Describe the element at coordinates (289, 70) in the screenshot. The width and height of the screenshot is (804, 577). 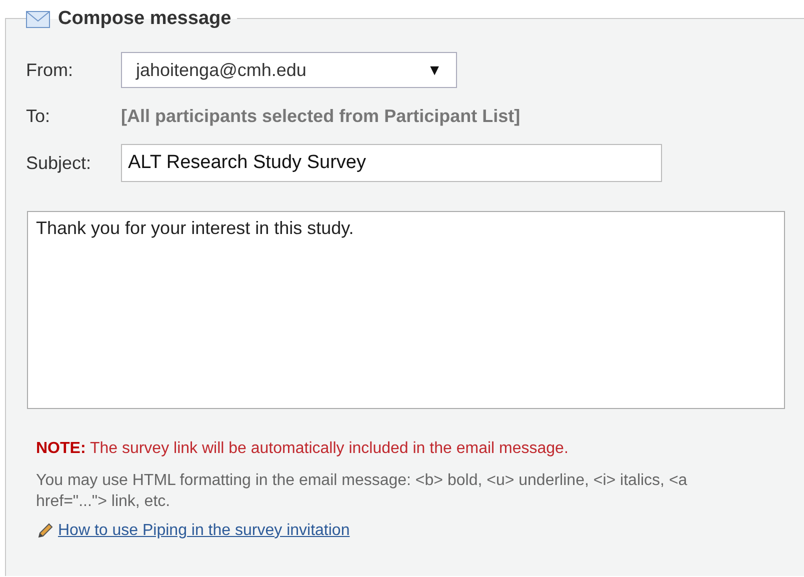
I see `from-select: jahoitenga@cmh.edu ▼` at that location.